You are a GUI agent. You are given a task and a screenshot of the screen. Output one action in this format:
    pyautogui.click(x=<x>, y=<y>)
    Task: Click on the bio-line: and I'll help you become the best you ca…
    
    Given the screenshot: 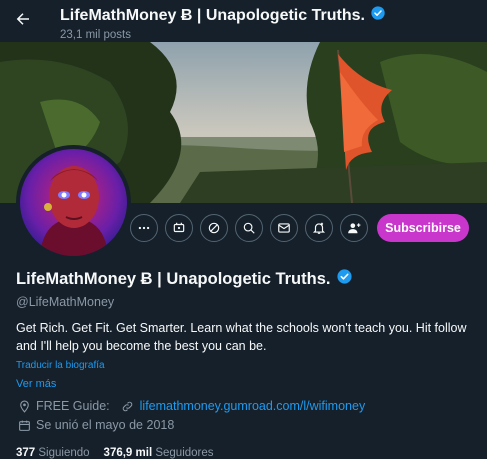 What is the action you would take?
    pyautogui.click(x=141, y=346)
    